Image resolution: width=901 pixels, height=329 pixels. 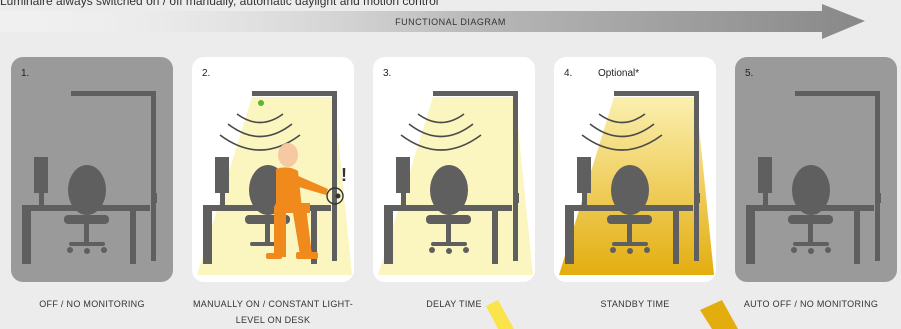 What do you see at coordinates (568, 73) in the screenshot?
I see `stage-number: 4.` at bounding box center [568, 73].